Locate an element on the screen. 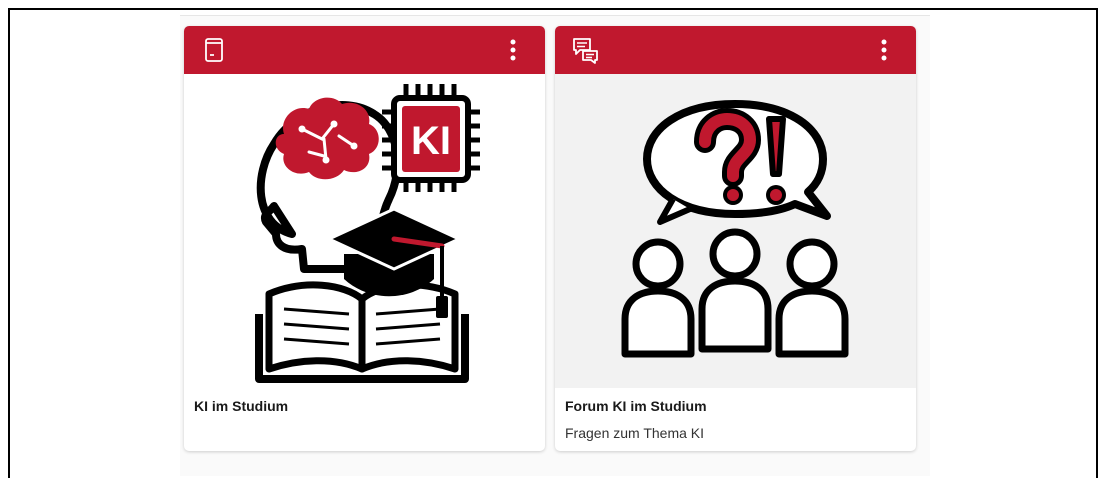 The image size is (1105, 478). card-body: Forum KI im Studium Fragen zum Thema KI is located at coordinates (735, 415).